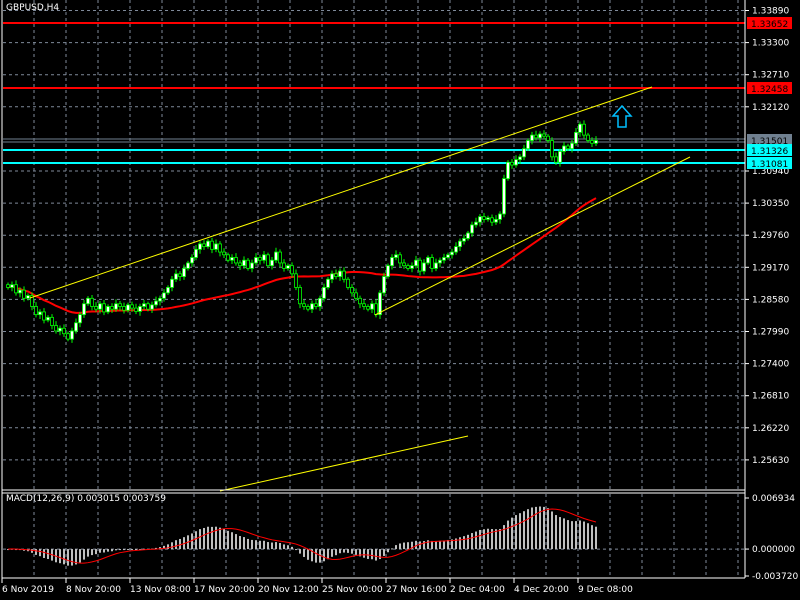  I want to click on time-tick-label: 25 Nov 00:00, so click(352, 590).